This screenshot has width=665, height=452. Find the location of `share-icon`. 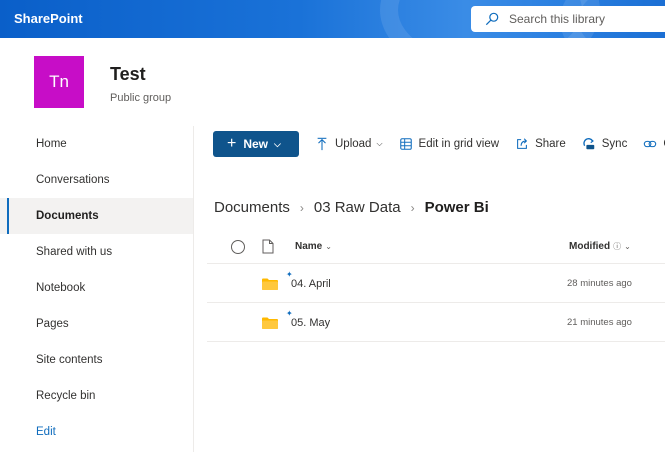

share-icon is located at coordinates (522, 143).